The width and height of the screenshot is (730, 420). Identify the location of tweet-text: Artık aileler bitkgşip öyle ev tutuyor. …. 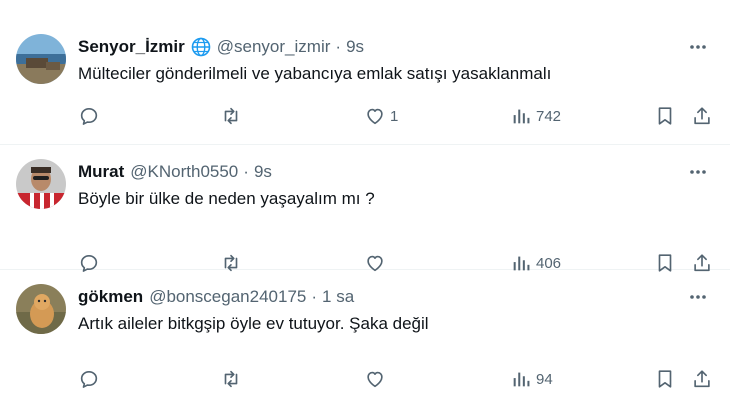
(253, 323).